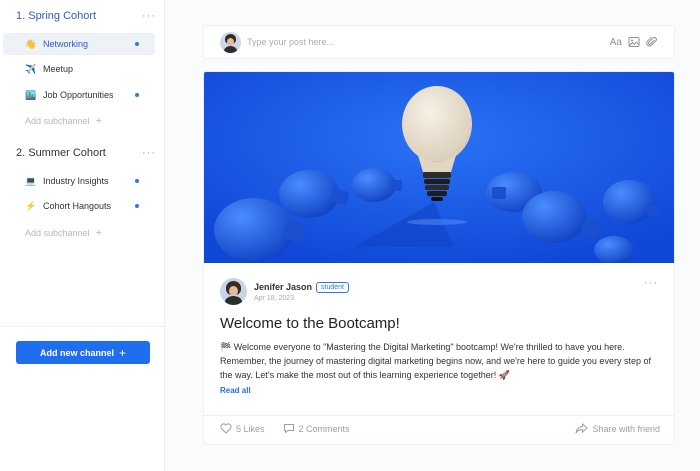 The image size is (700, 471). Describe the element at coordinates (31, 68) in the screenshot. I see `airplane-icon: ✈️` at that location.